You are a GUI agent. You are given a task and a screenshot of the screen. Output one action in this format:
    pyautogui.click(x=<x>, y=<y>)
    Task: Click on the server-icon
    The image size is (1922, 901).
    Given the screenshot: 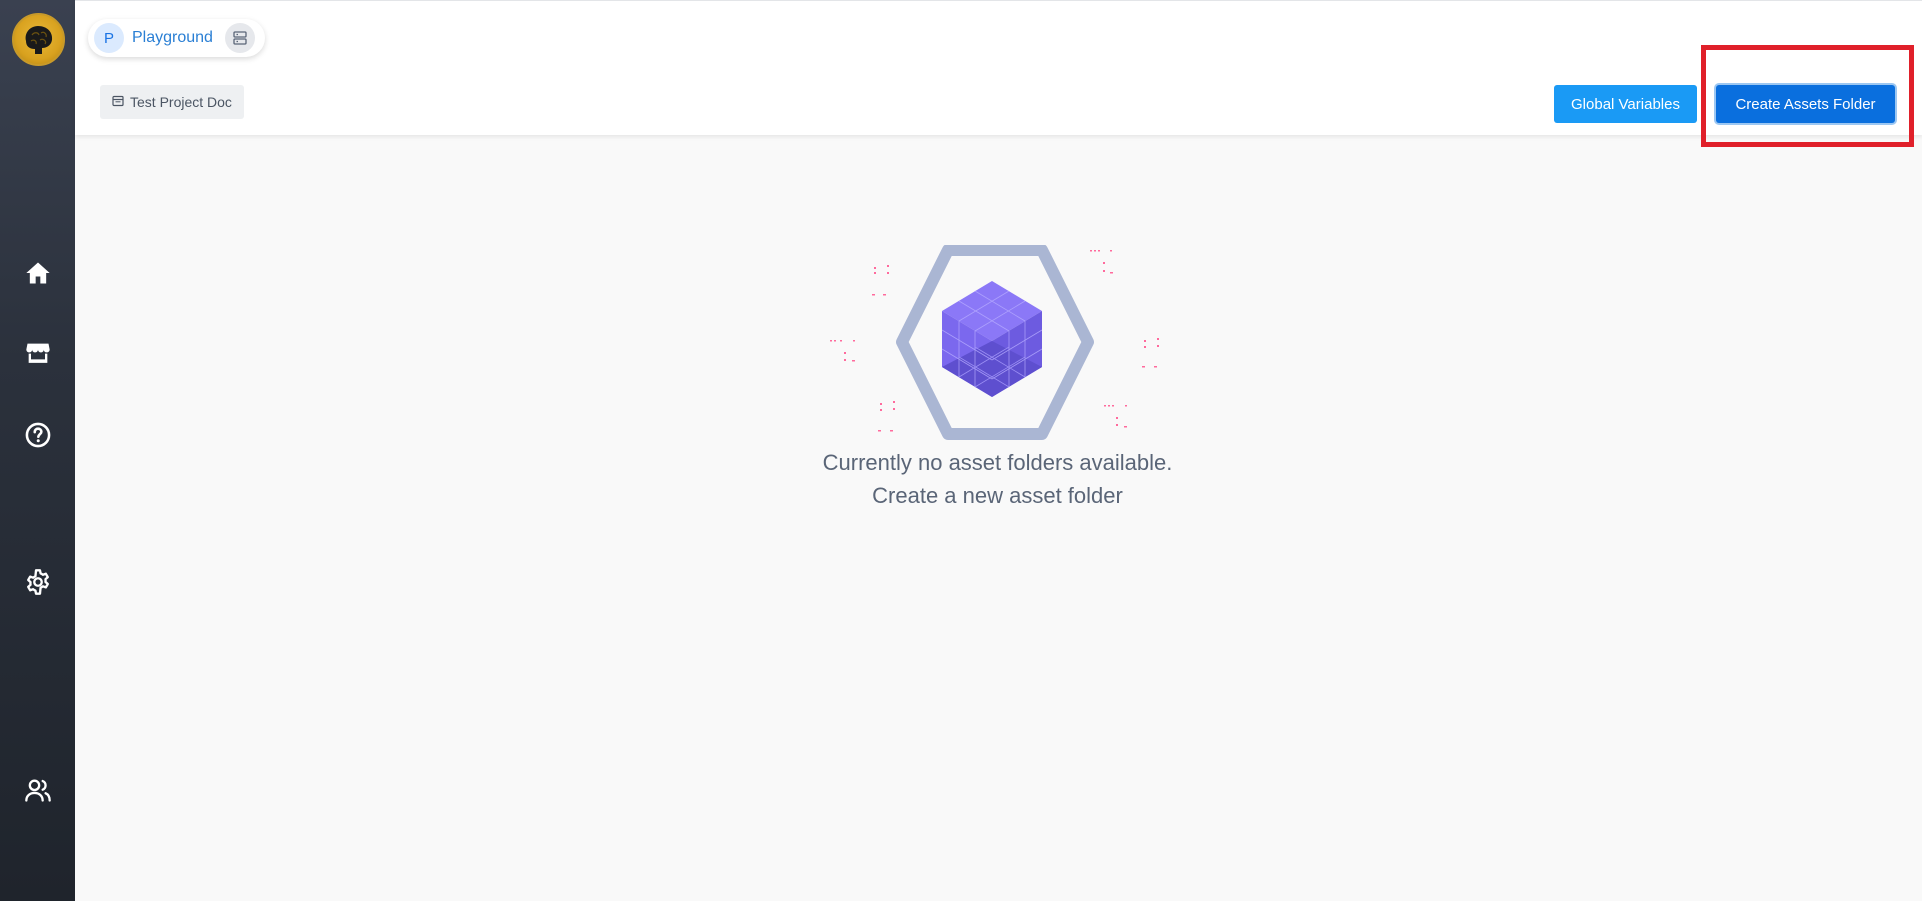 What is the action you would take?
    pyautogui.click(x=239, y=38)
    